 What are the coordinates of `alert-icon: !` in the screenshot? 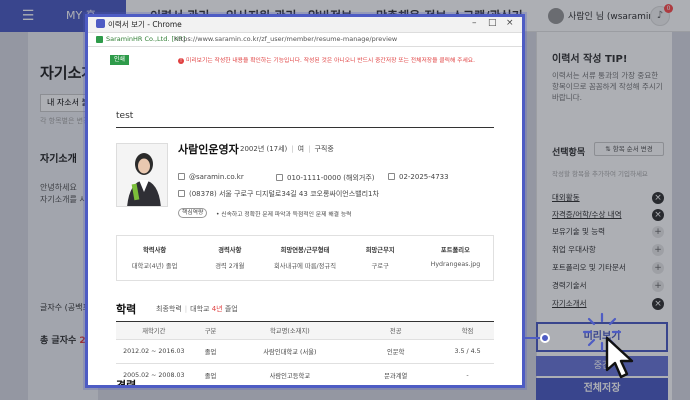 It's located at (181, 61).